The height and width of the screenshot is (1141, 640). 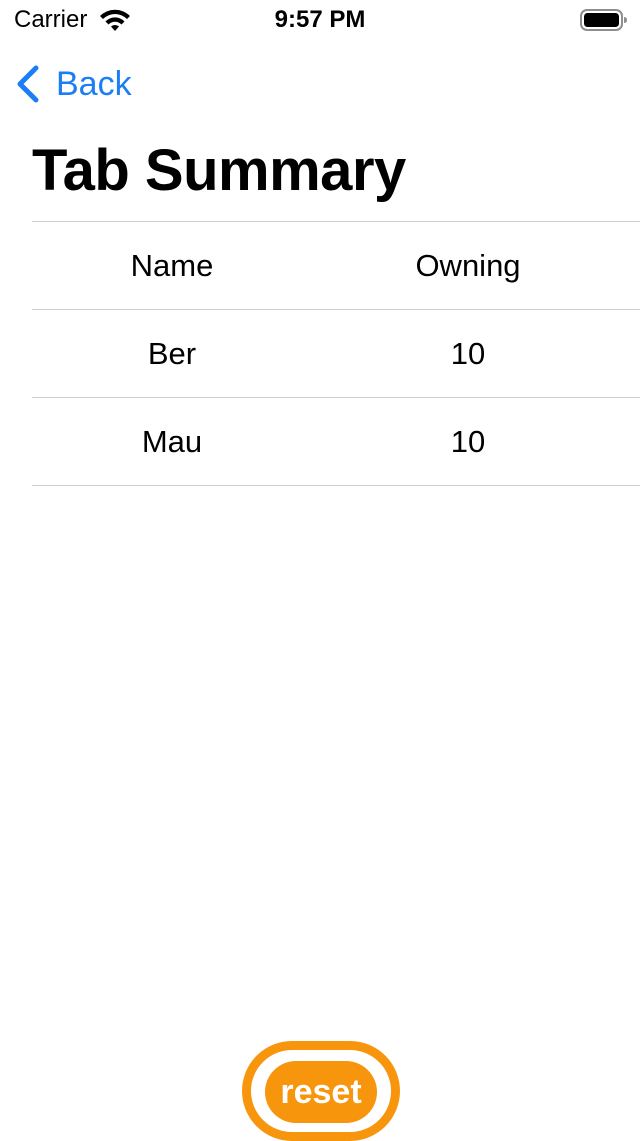 What do you see at coordinates (219, 170) in the screenshot?
I see `page-title: Tab Summary` at bounding box center [219, 170].